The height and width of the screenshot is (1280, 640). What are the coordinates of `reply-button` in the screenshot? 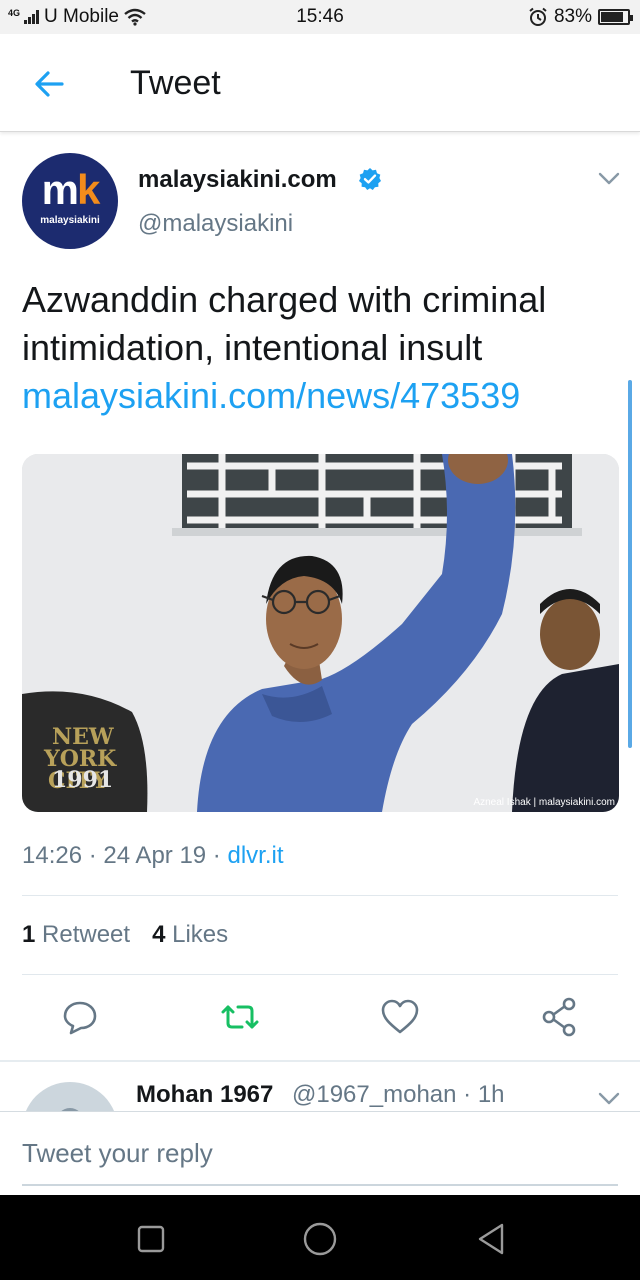 It's located at (80, 1017).